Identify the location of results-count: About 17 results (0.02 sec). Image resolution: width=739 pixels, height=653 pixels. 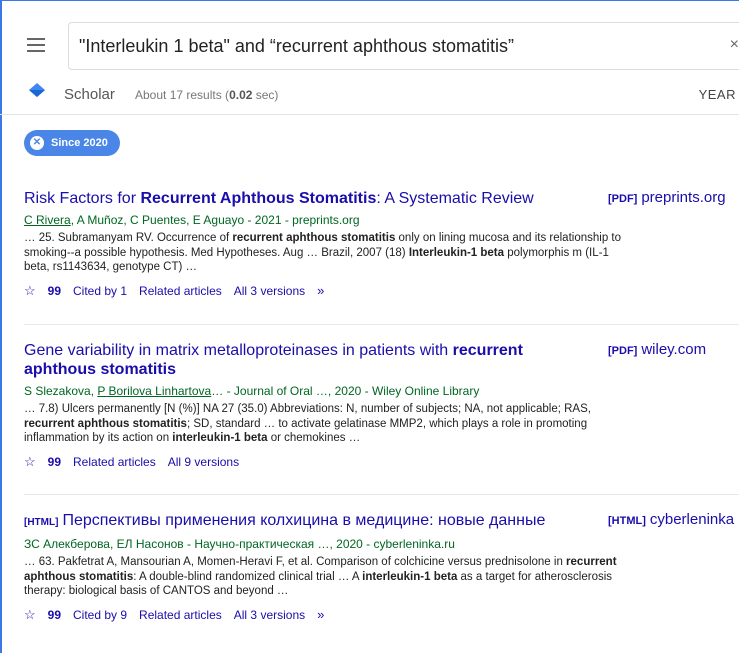
(207, 95).